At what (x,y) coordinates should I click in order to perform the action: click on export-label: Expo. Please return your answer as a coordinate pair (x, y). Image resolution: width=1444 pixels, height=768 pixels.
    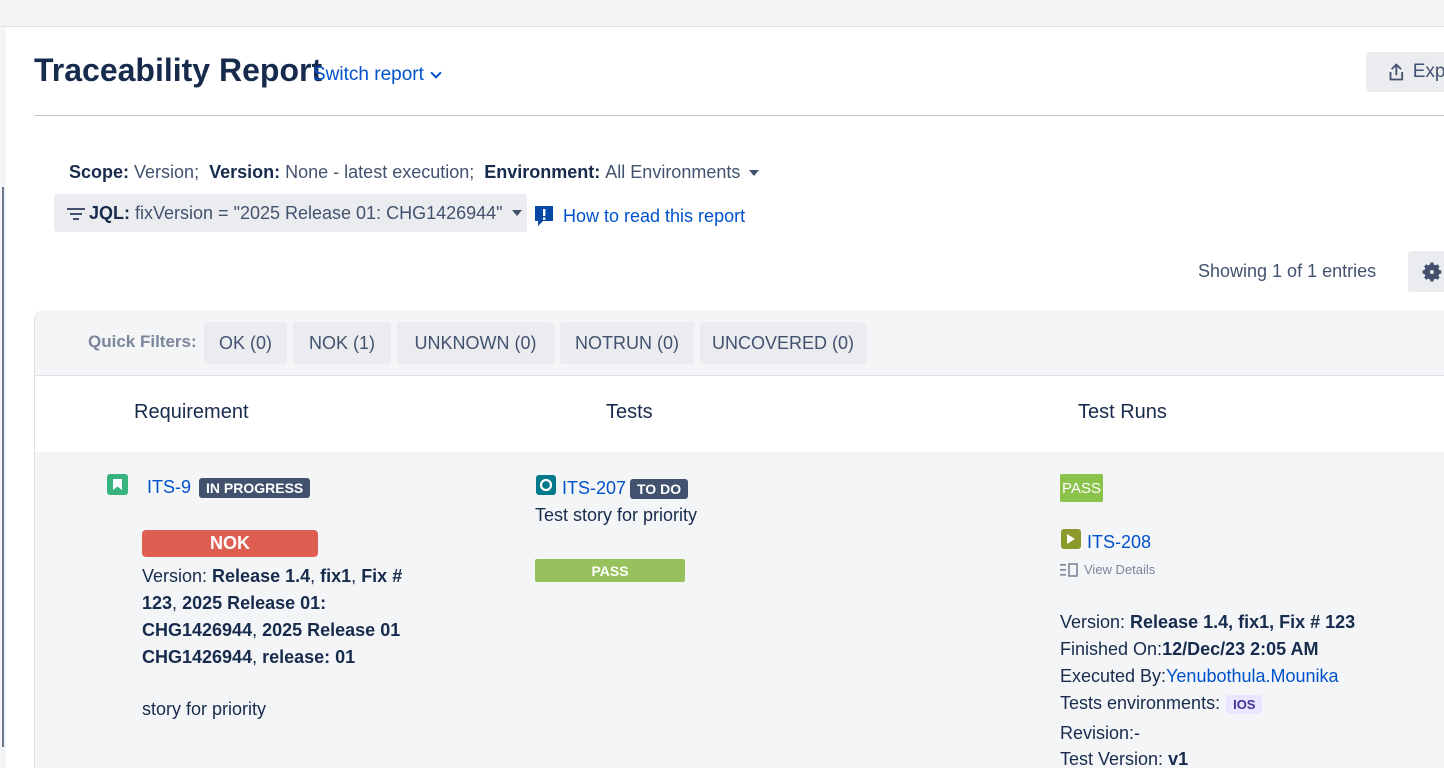
    Looking at the image, I should click on (1428, 71).